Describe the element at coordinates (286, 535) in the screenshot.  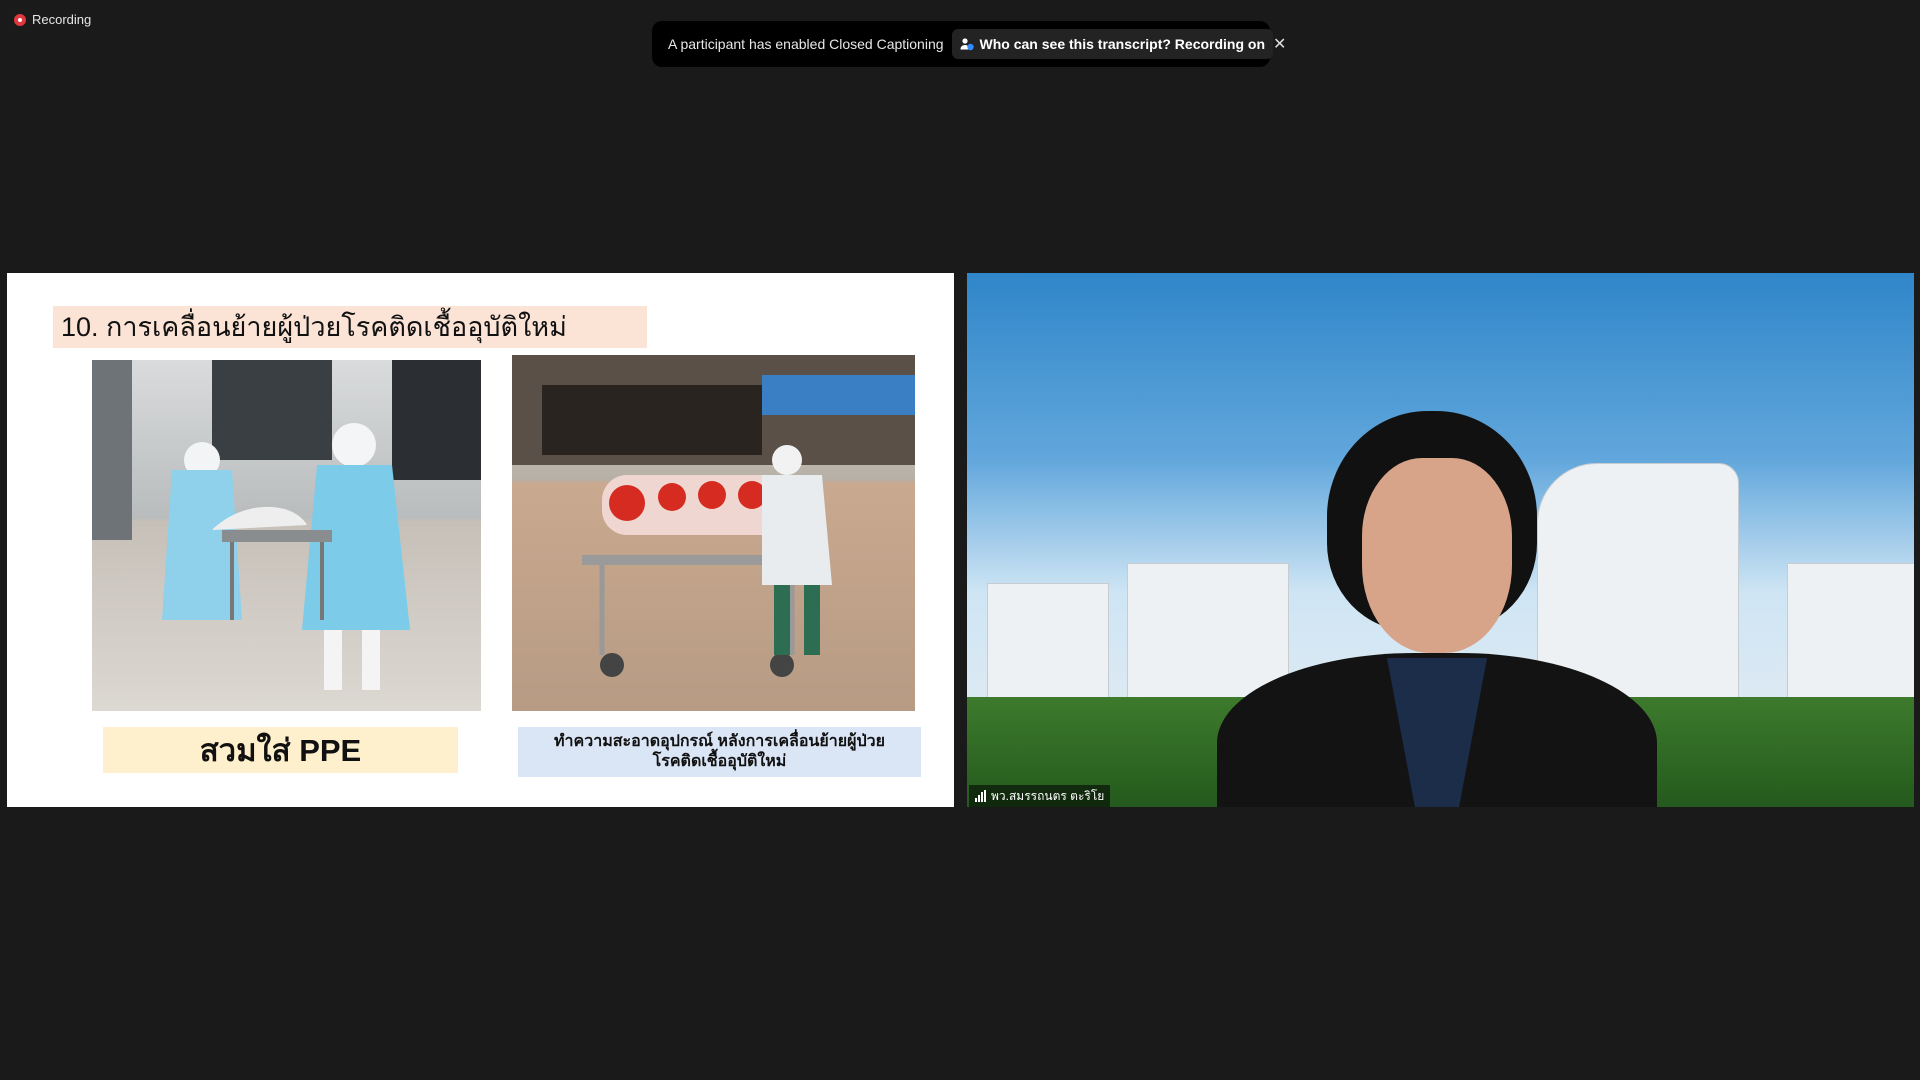
I see `ppe-staff-photo` at that location.